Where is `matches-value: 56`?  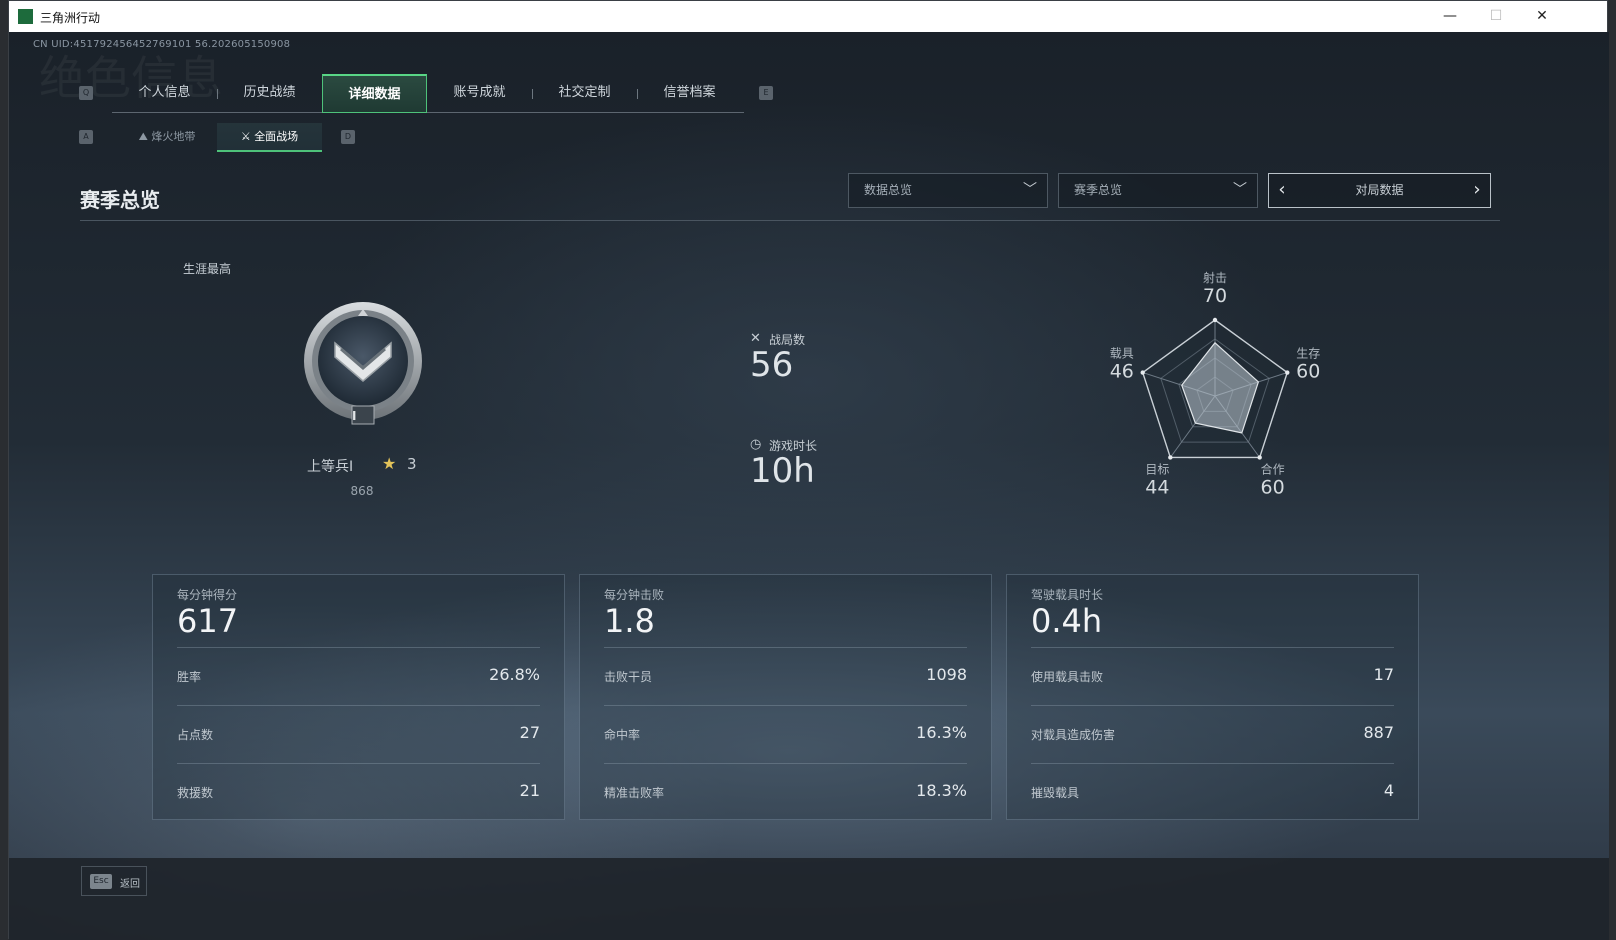
matches-value: 56 is located at coordinates (772, 365).